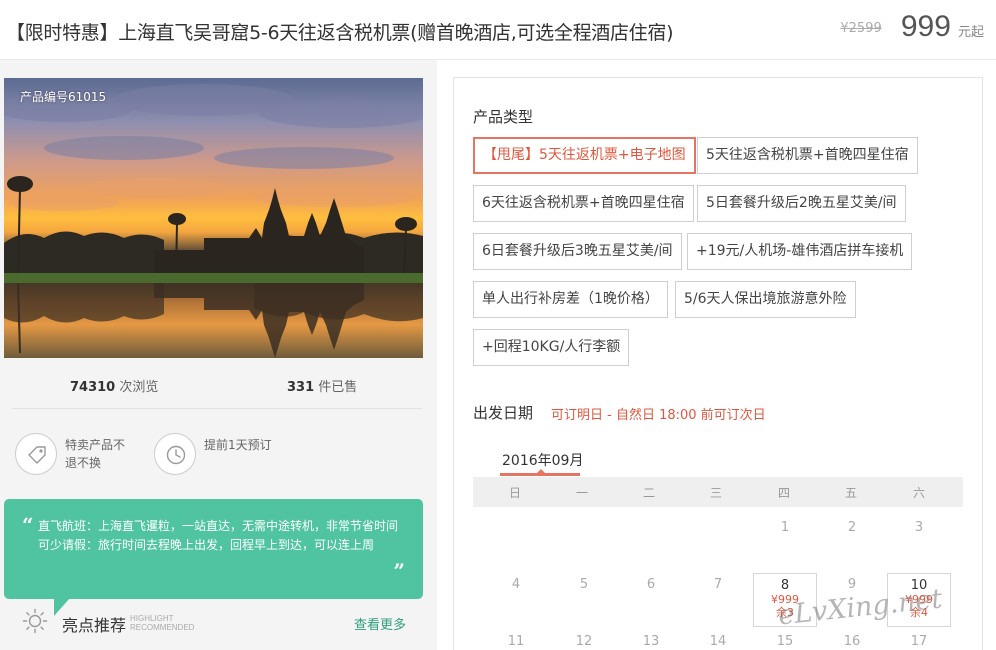 The width and height of the screenshot is (996, 650). I want to click on month-tab-arrow-icon, so click(541, 471).